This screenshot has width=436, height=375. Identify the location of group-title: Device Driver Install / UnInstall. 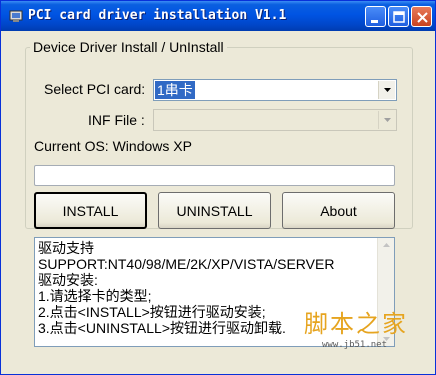
(128, 47).